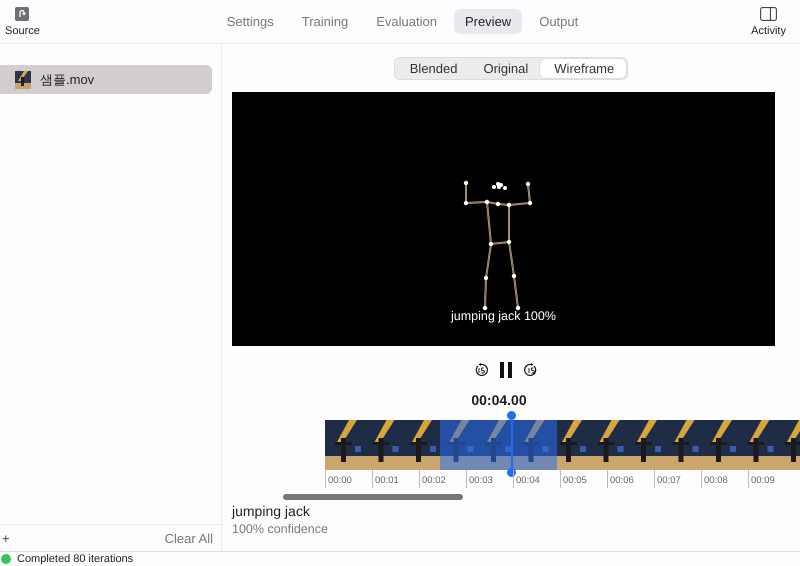  I want to click on tab: Settings, so click(250, 21).